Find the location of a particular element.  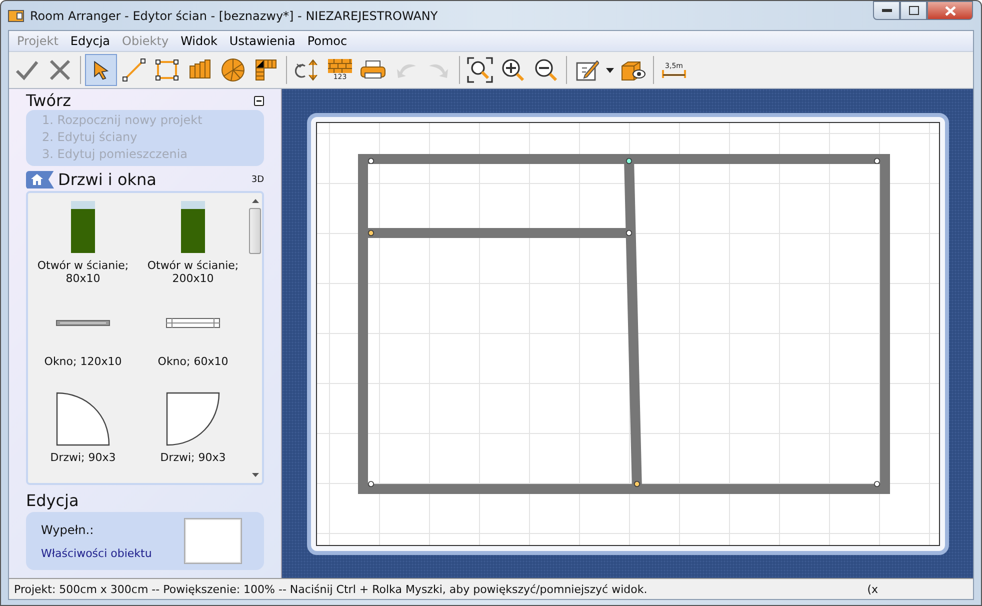

zoom-fit-icon is located at coordinates (480, 70).